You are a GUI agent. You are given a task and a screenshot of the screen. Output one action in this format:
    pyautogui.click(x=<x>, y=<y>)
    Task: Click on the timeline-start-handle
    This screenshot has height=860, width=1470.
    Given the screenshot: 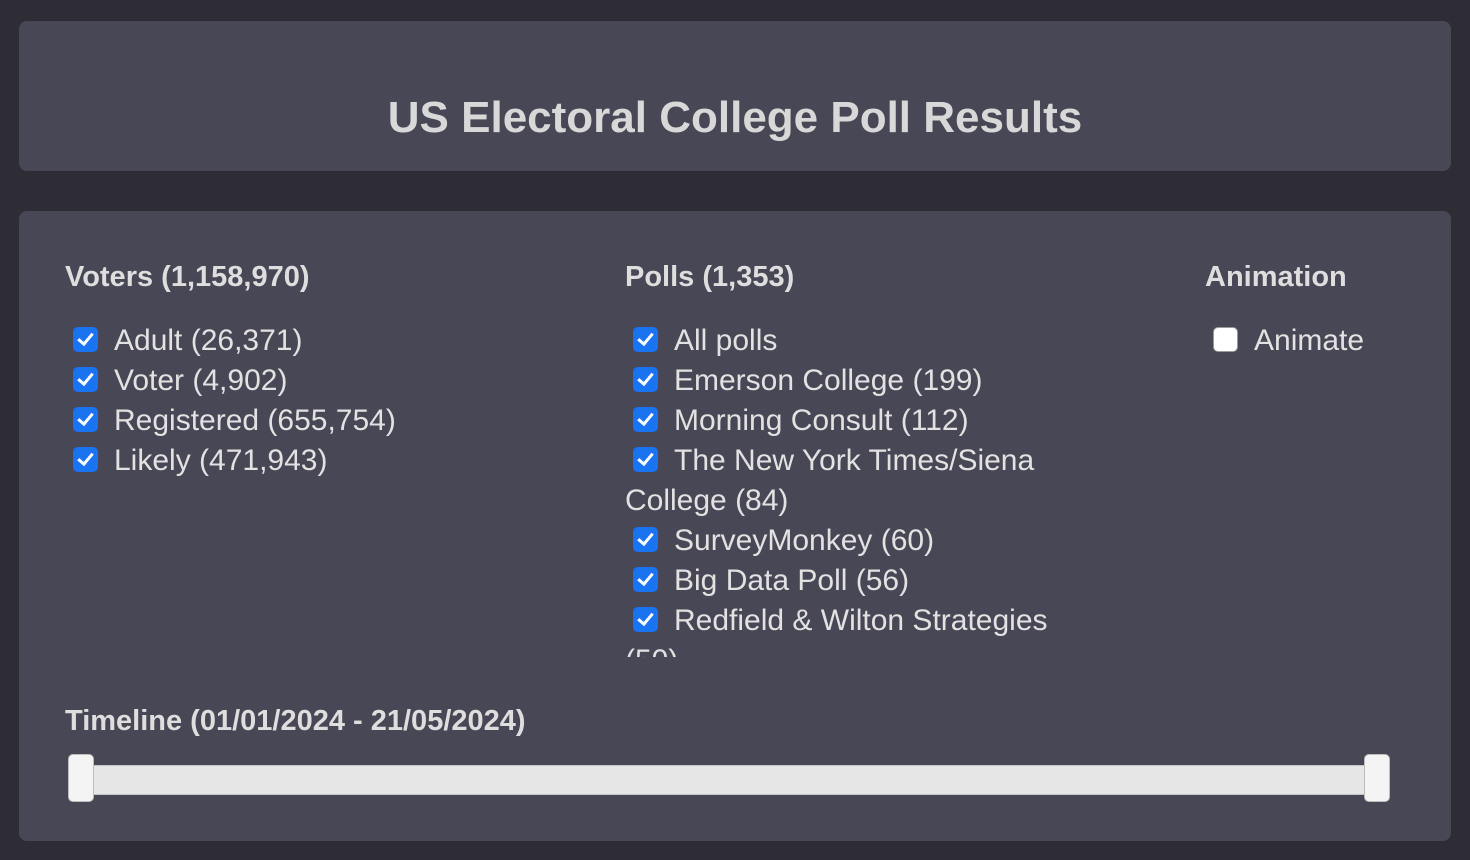 What is the action you would take?
    pyautogui.click(x=81, y=778)
    